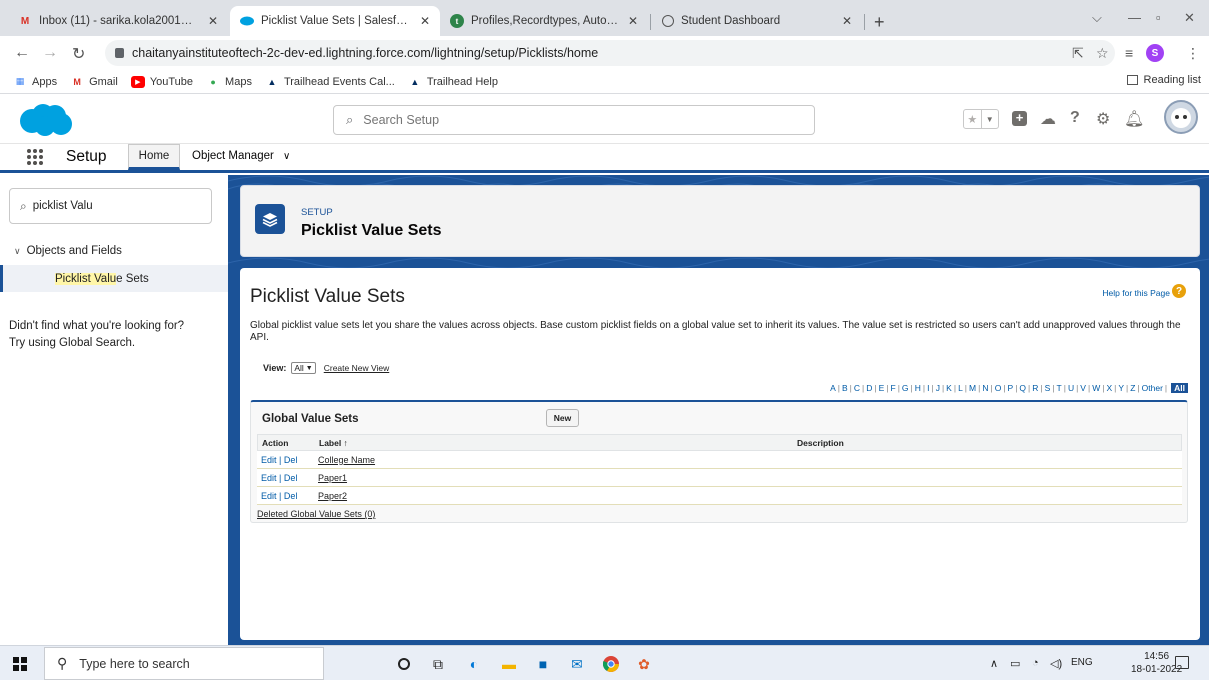 This screenshot has height=680, width=1209. I want to click on bookmark-gmail: M Gmail, so click(93, 82).